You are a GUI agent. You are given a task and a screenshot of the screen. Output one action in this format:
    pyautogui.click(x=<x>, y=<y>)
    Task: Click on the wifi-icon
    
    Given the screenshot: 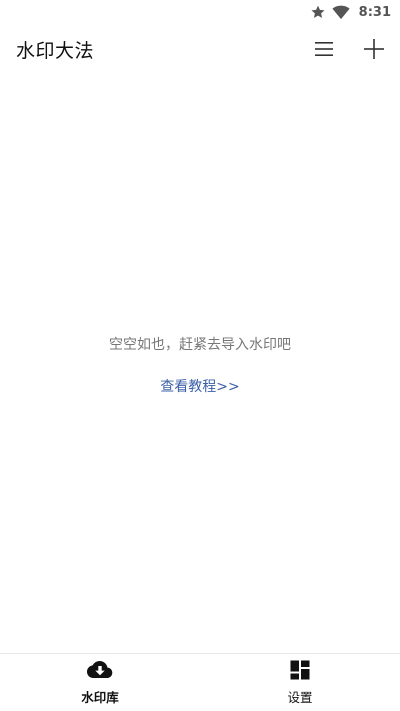 What is the action you would take?
    pyautogui.click(x=341, y=12)
    